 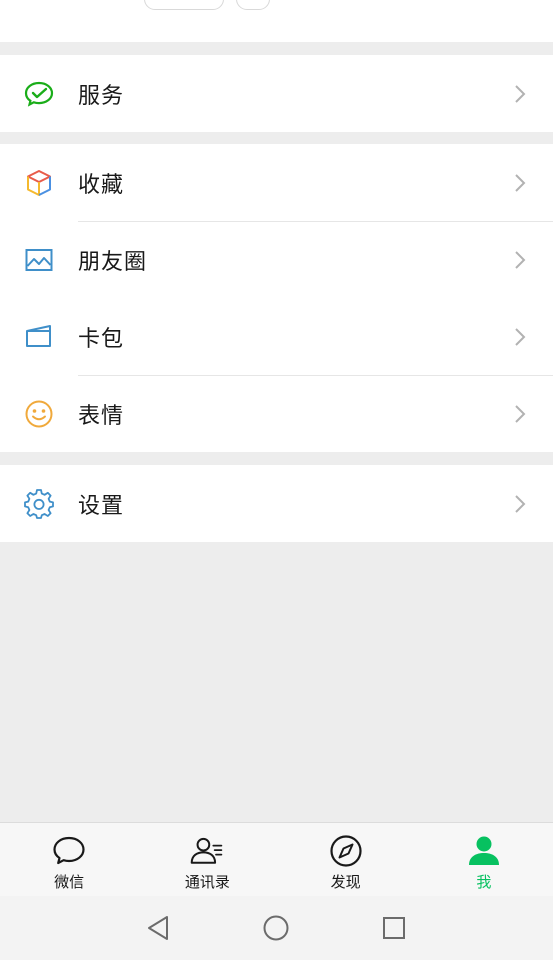 I want to click on tab-label: 微信, so click(x=69, y=882).